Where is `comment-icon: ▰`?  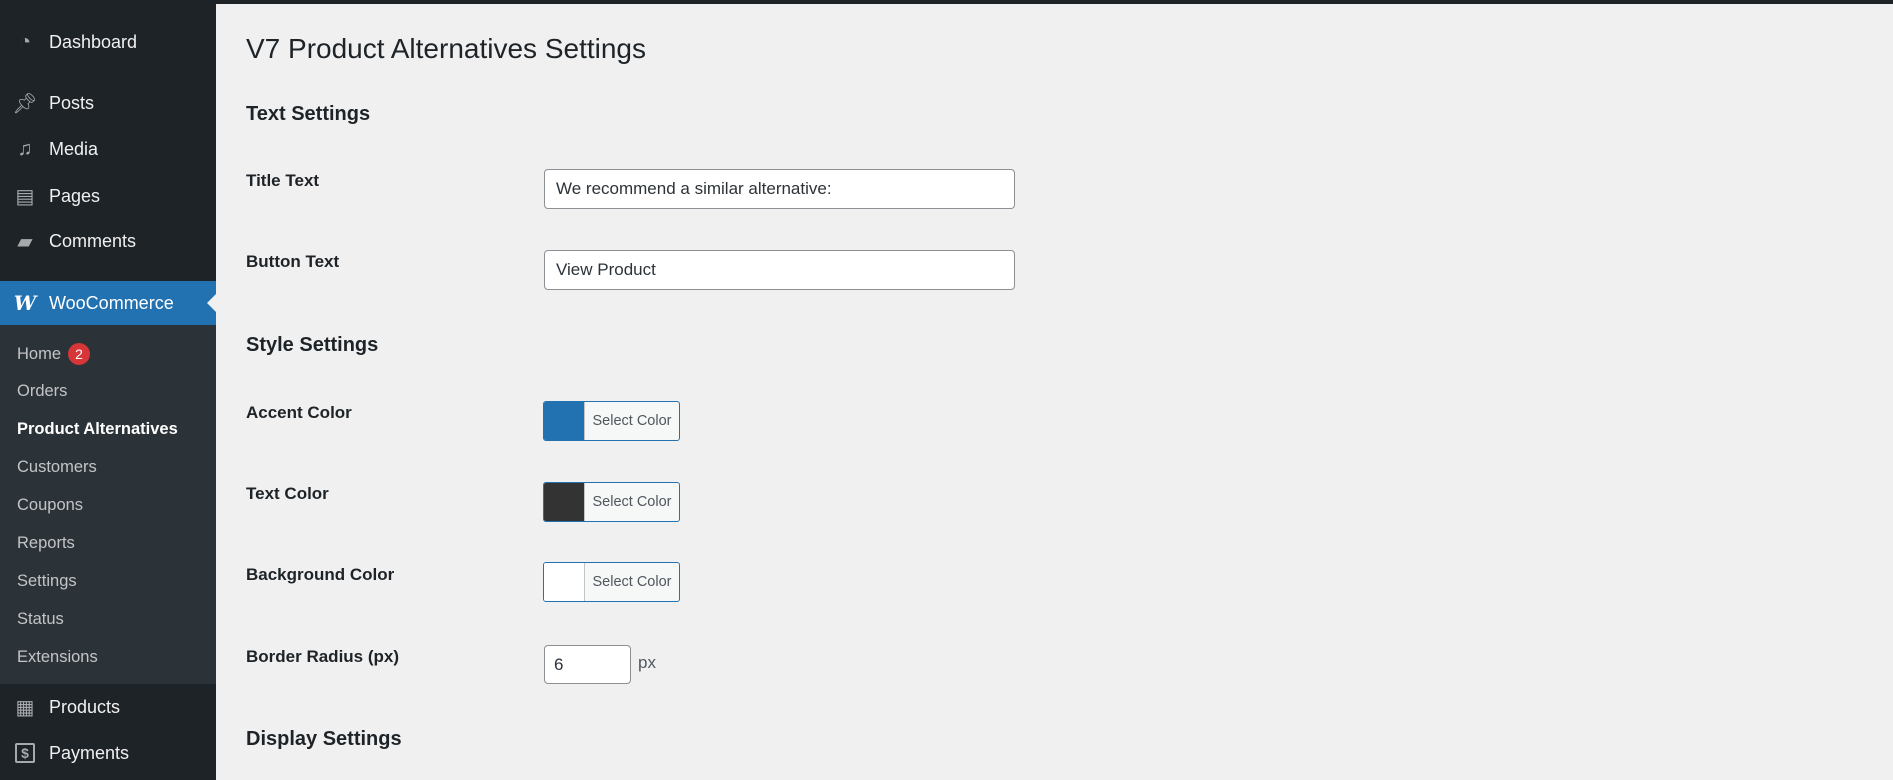 comment-icon: ▰ is located at coordinates (25, 241).